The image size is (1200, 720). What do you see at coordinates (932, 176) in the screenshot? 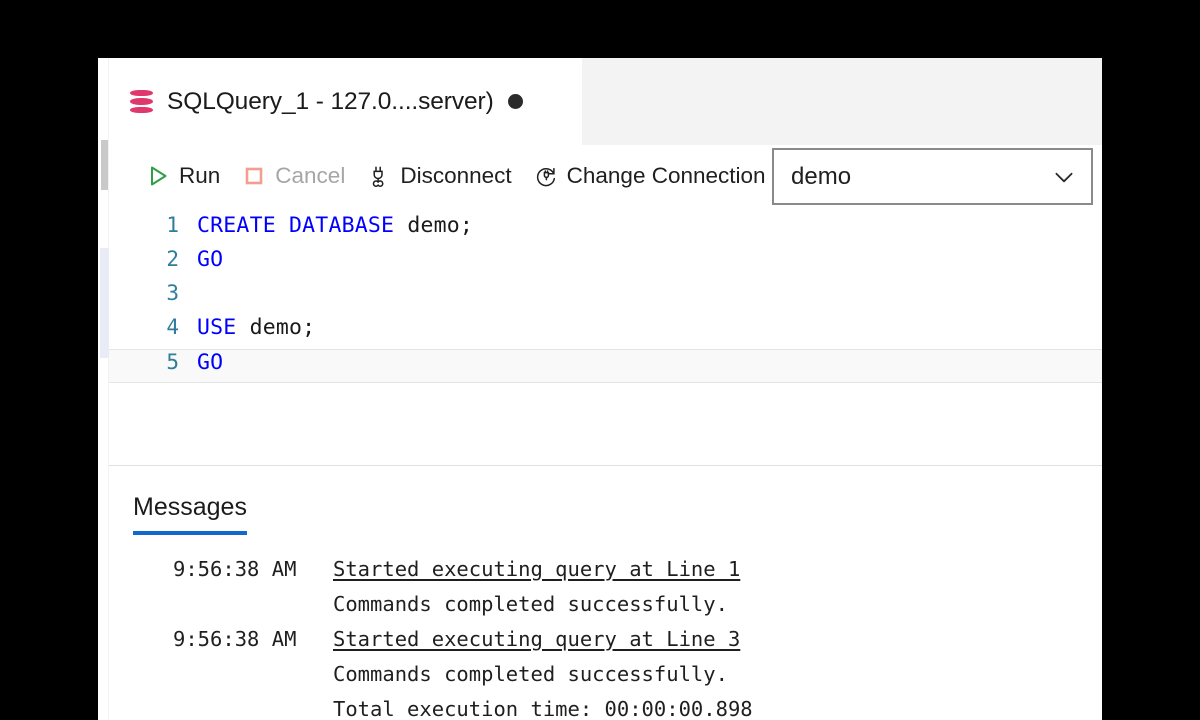
I see `database-select: demo` at bounding box center [932, 176].